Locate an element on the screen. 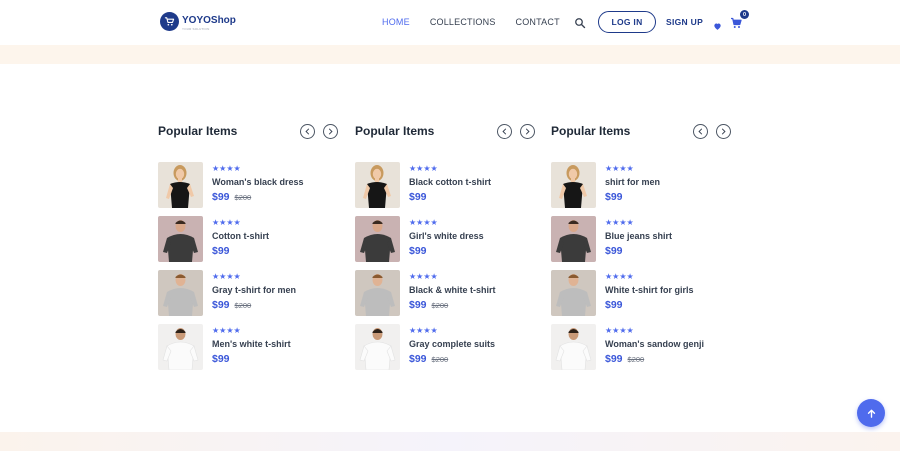 This screenshot has height=451, width=900. cart-count-badge: 0 is located at coordinates (745, 14).